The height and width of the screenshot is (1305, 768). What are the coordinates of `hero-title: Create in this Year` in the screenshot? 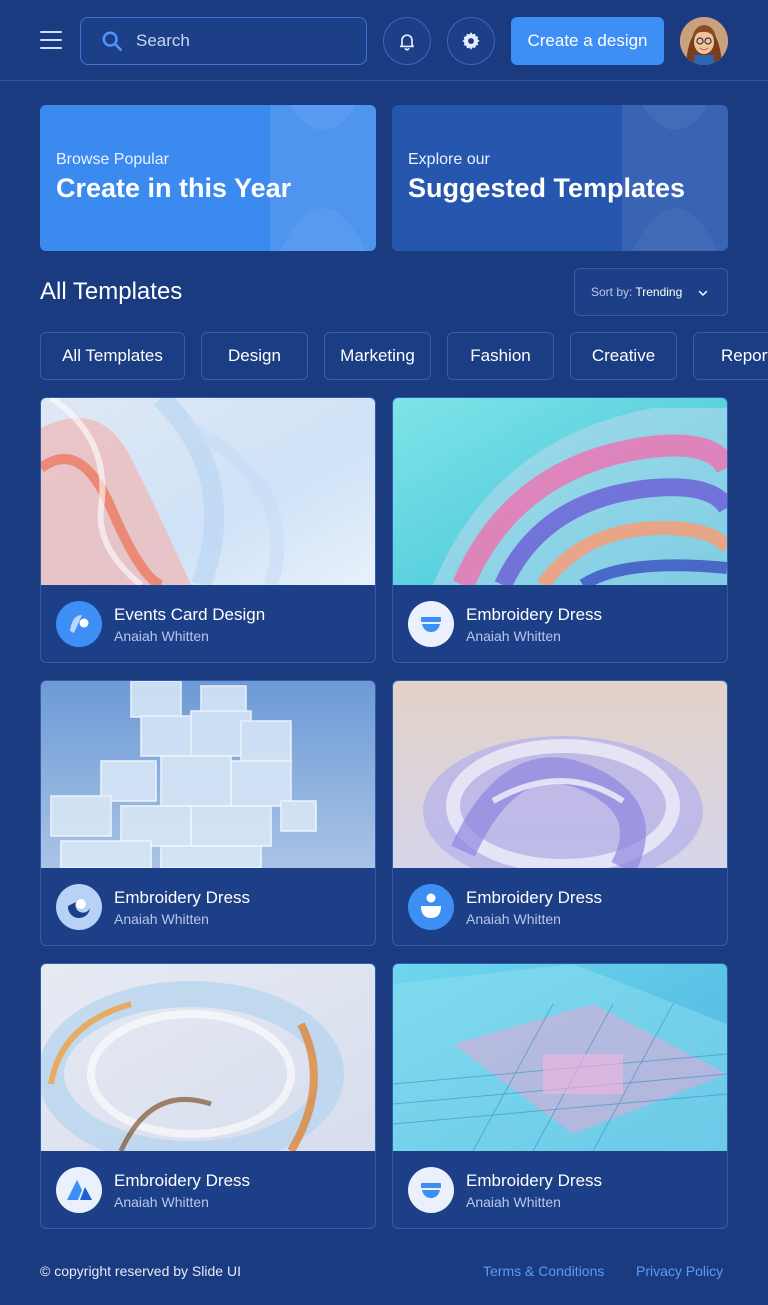 It's located at (174, 188).